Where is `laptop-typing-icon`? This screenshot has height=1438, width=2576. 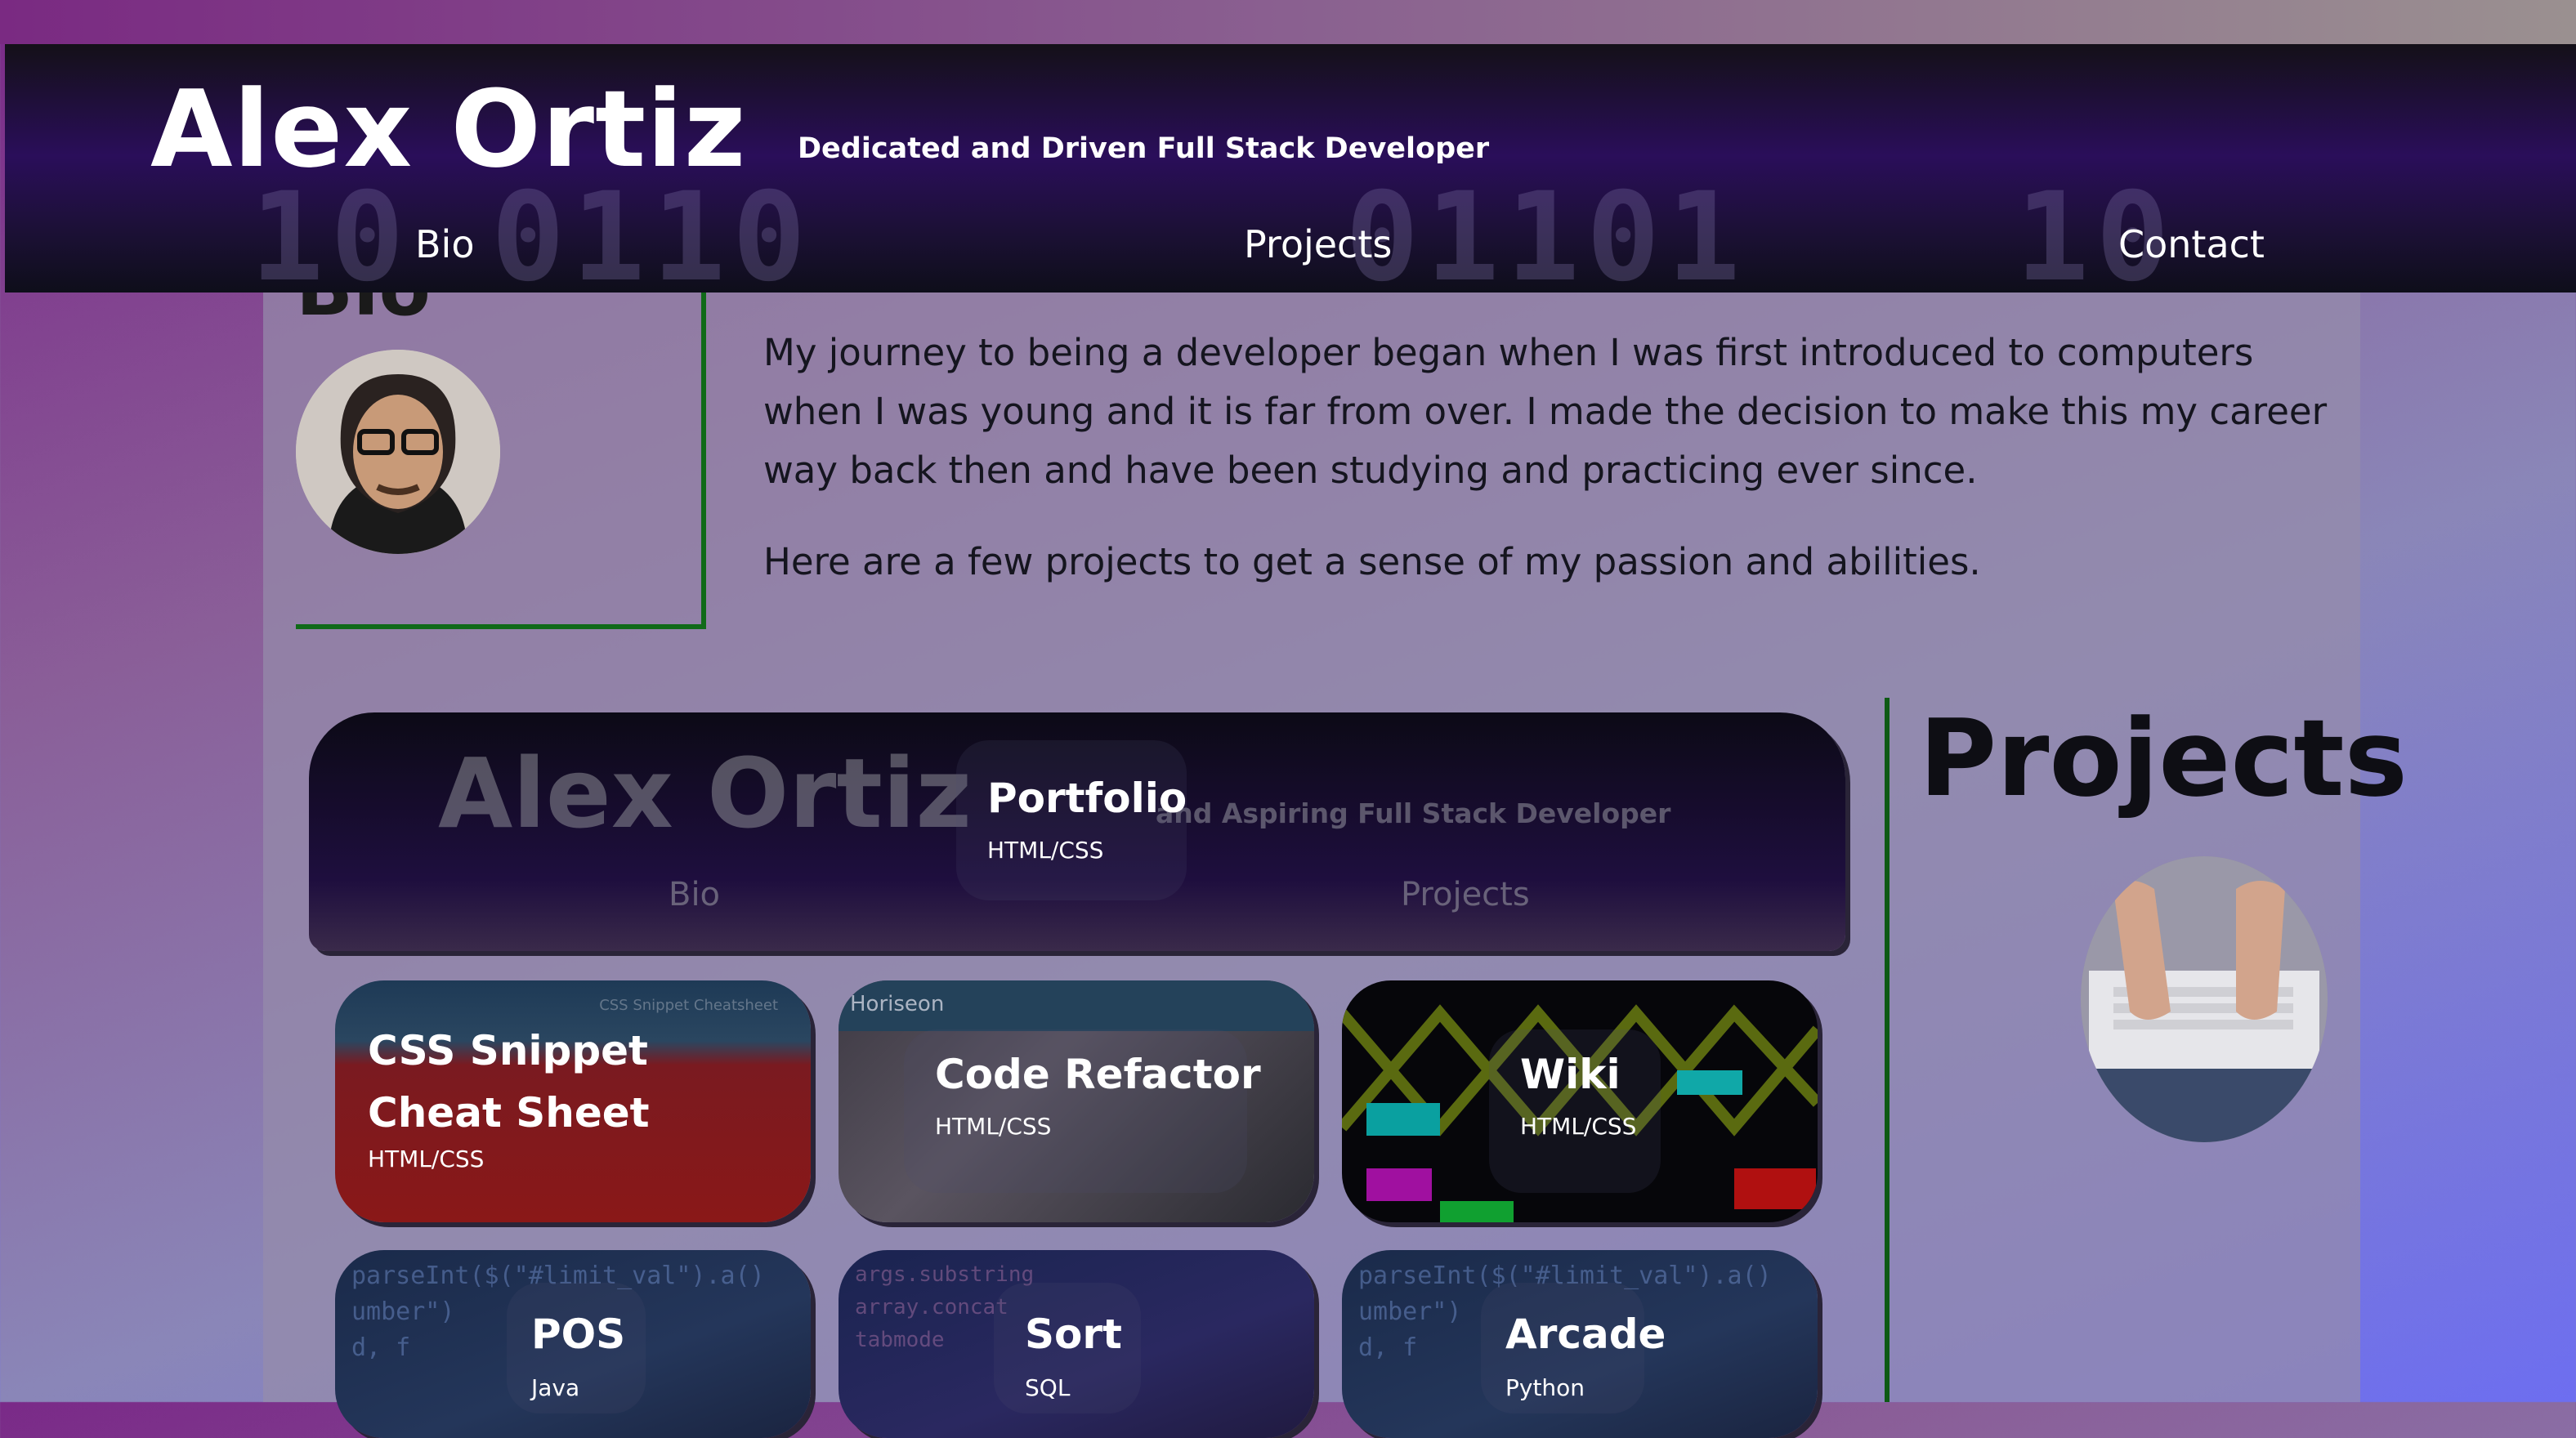 laptop-typing-icon is located at coordinates (2204, 999).